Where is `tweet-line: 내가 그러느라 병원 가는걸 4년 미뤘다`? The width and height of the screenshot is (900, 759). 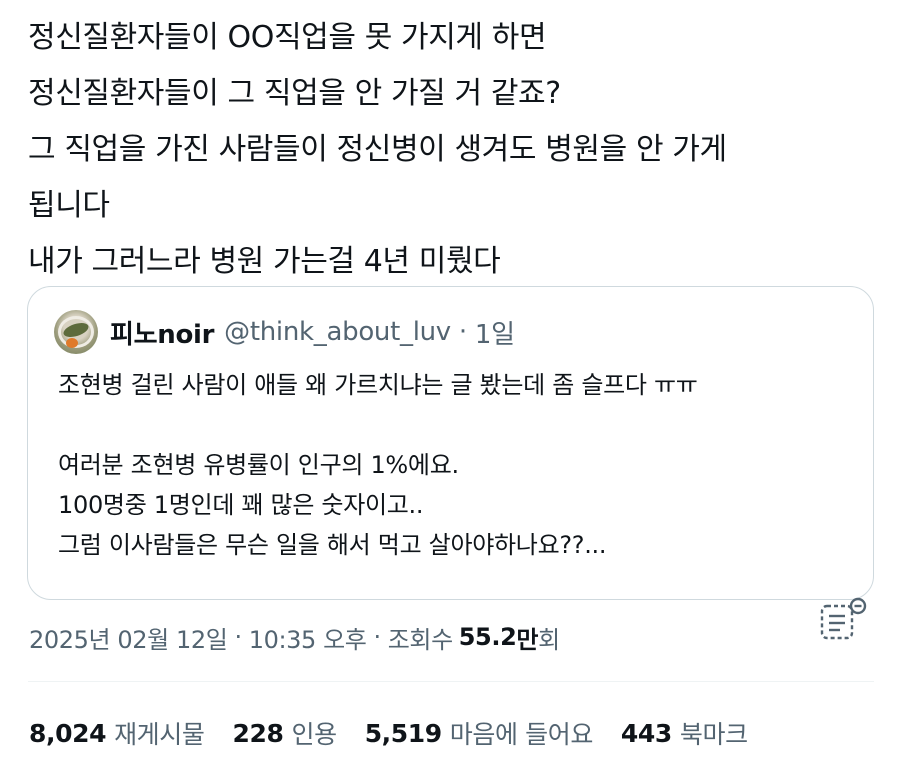
tweet-line: 내가 그러느라 병원 가는걸 4년 미뤘다 is located at coordinates (264, 261).